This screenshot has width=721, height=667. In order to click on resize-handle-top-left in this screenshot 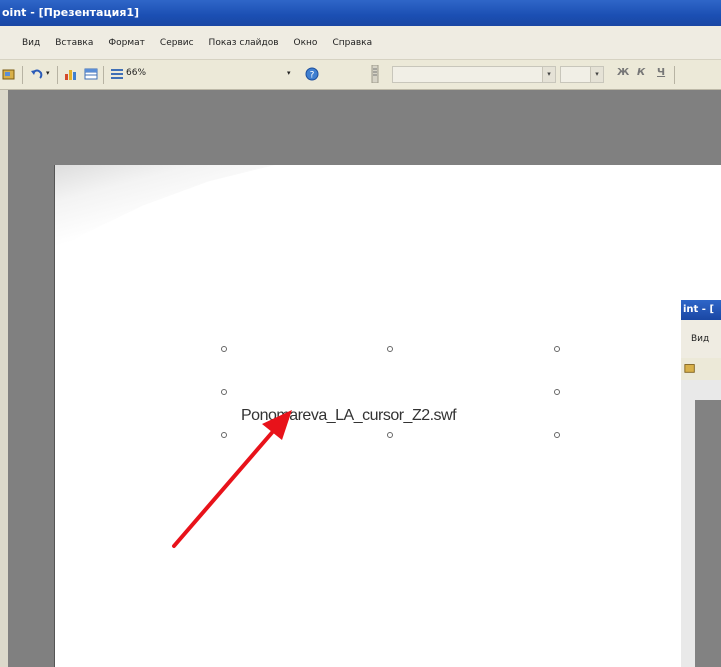, I will do `click(224, 349)`.